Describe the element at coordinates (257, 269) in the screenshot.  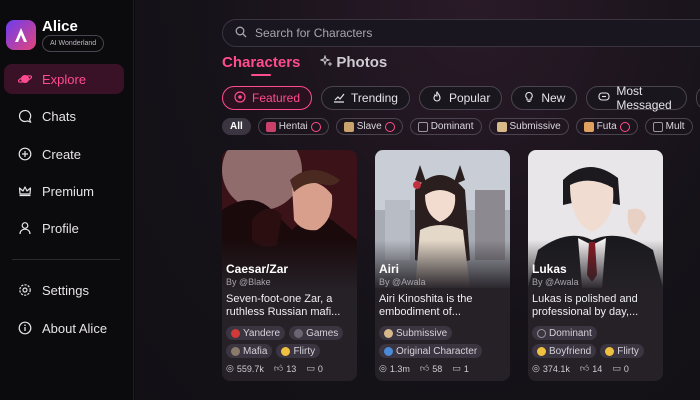
I see `character-name: Caesar/Zar` at that location.